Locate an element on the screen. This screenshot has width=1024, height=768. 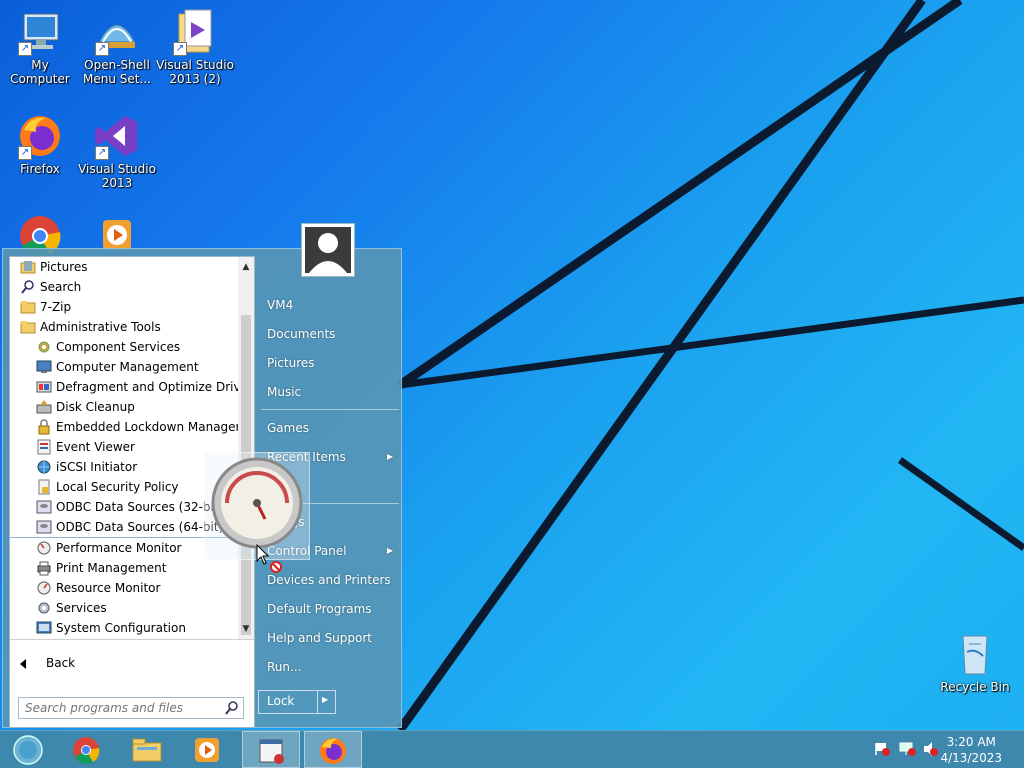
back-label: Back is located at coordinates (61, 663).